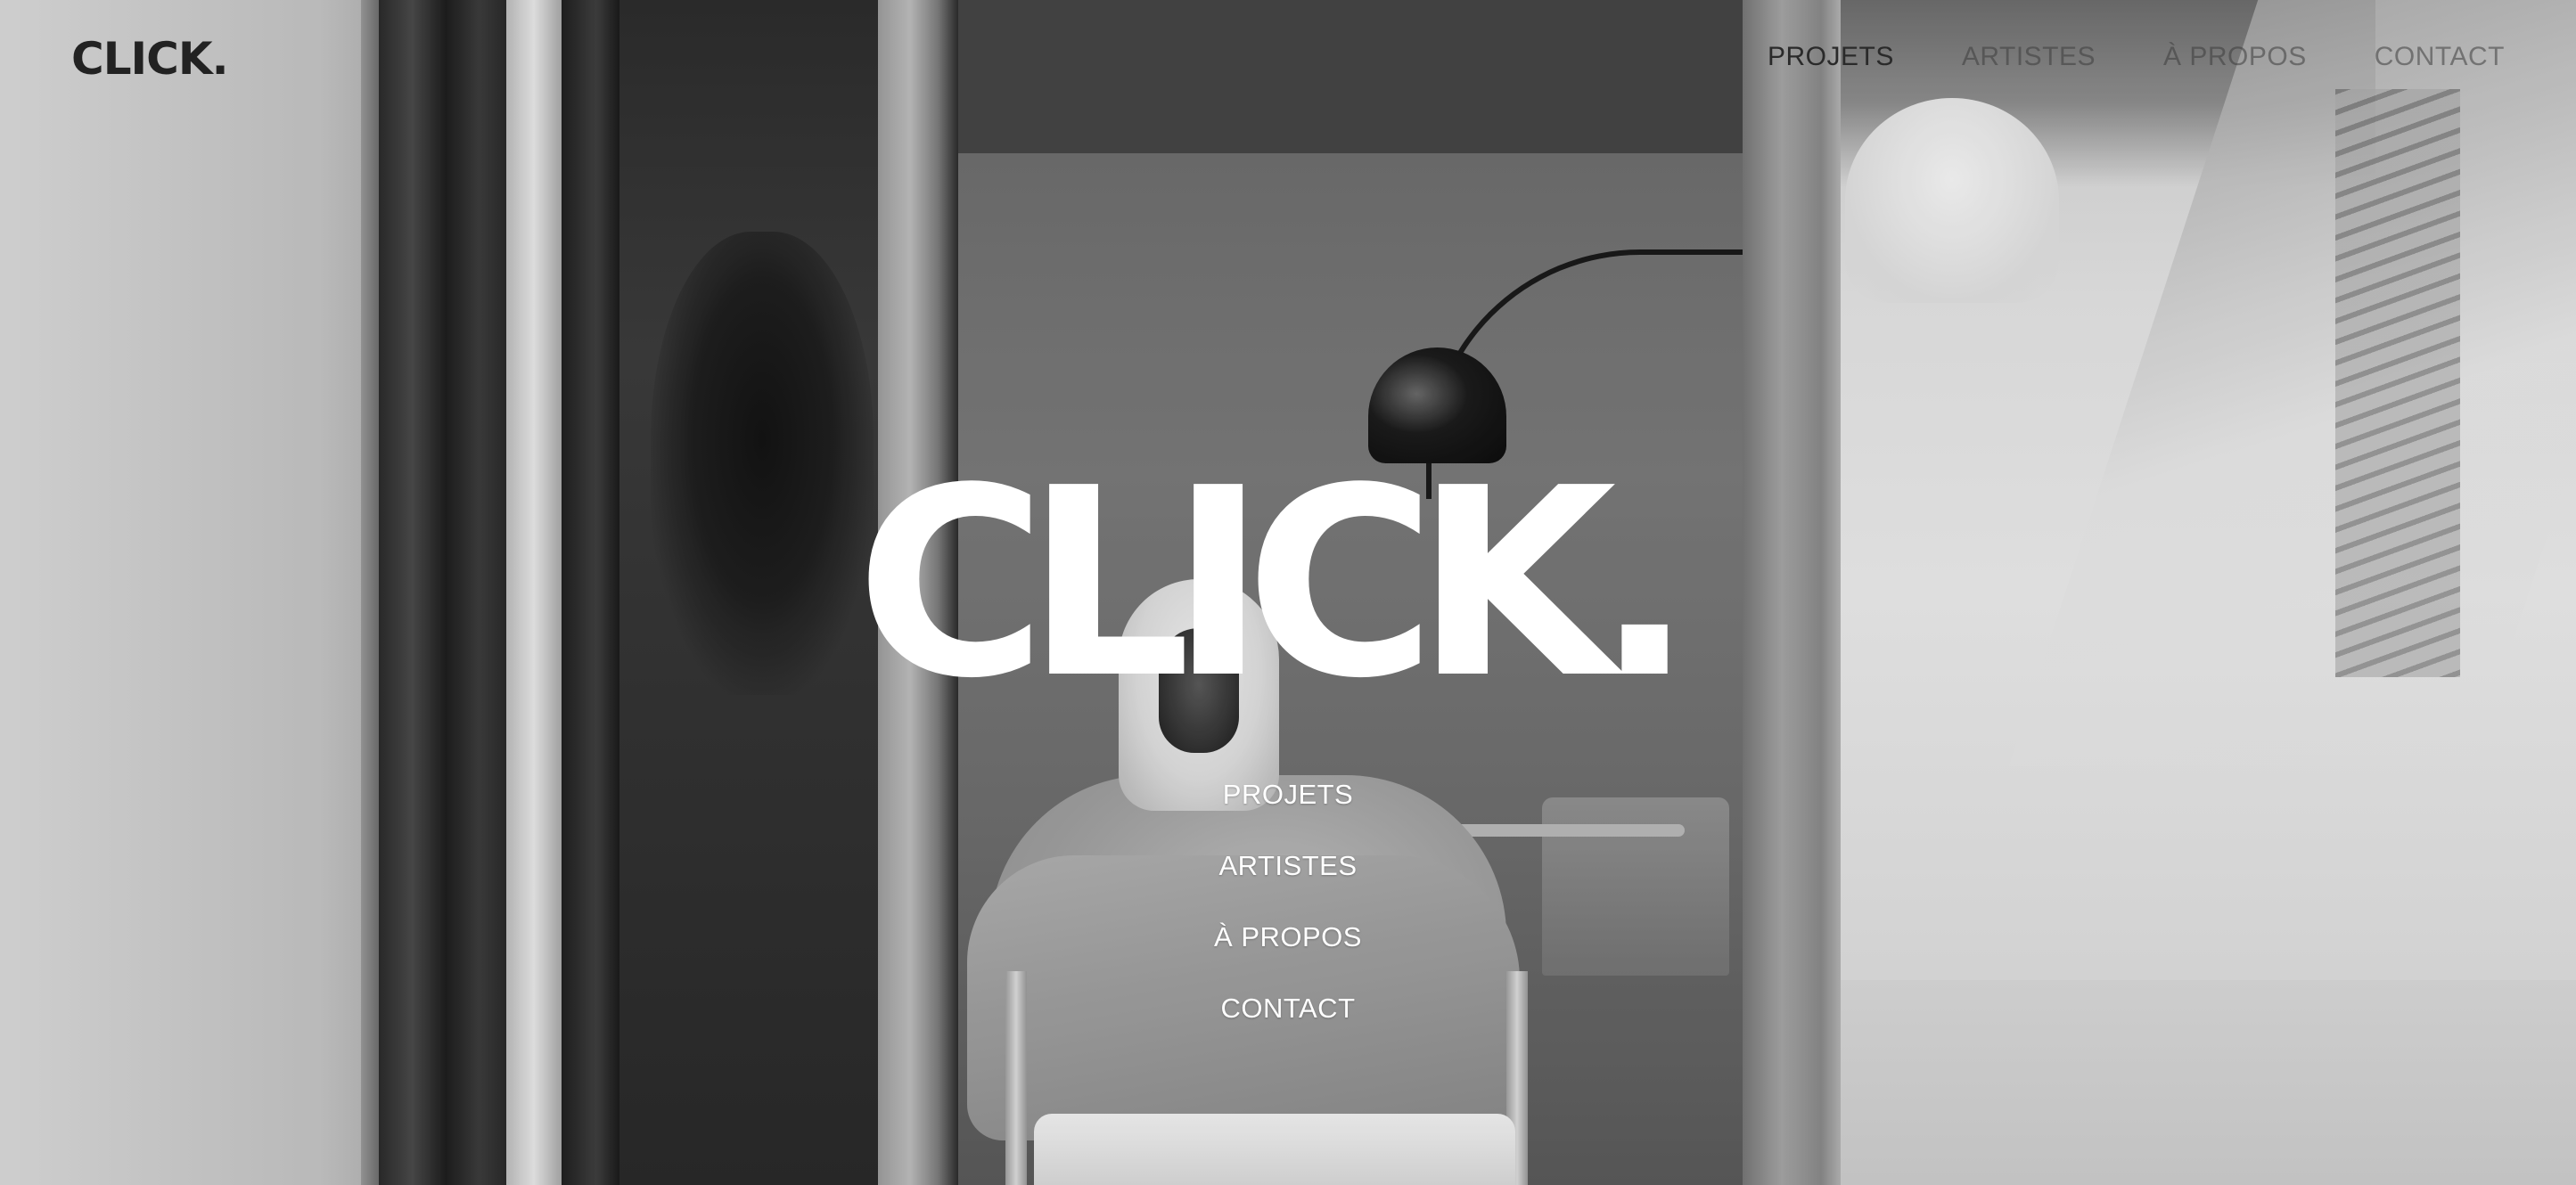  I want to click on hero-menu-a-propos: À PROPOS, so click(1288, 937).